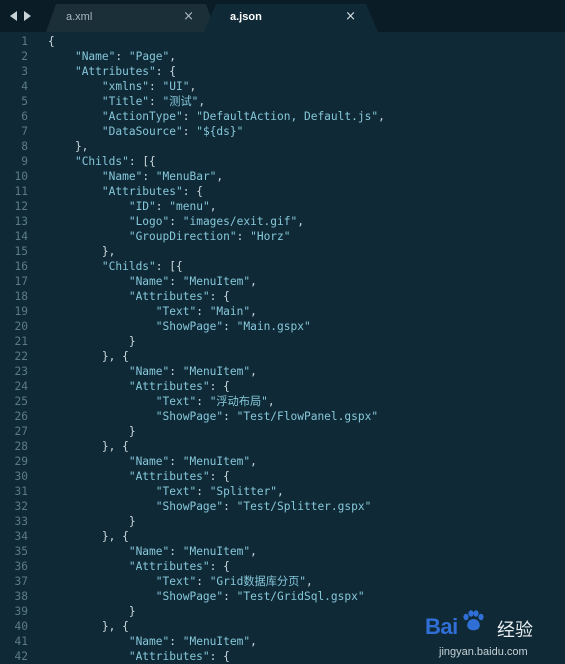 This screenshot has height=664, width=565. Describe the element at coordinates (219, 566) in the screenshot. I see `punctuation-token: : {` at that location.